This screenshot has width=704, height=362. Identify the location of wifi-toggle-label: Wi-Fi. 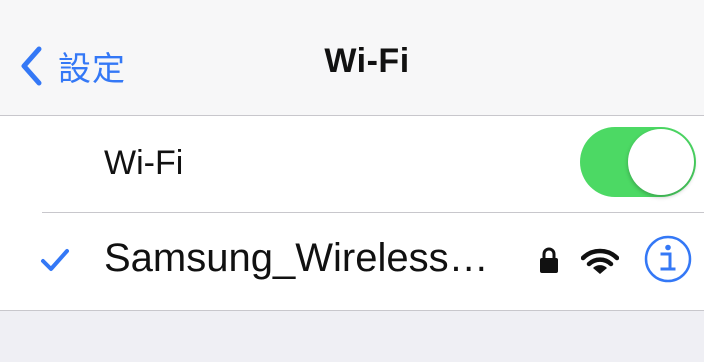
(144, 163).